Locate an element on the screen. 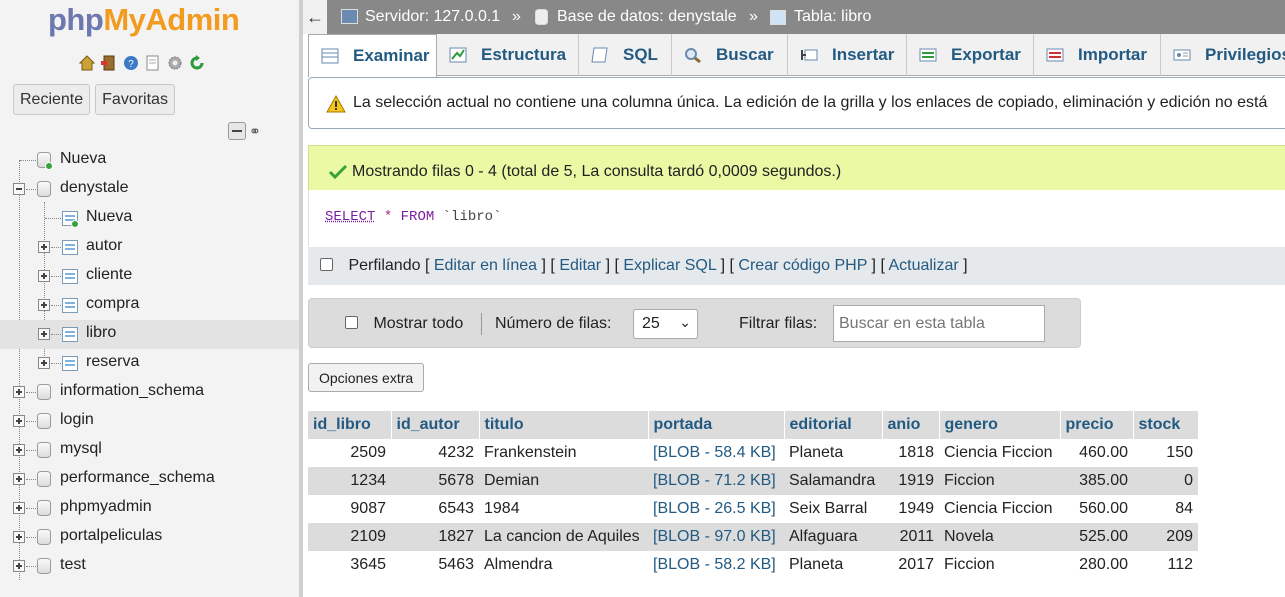 The width and height of the screenshot is (1285, 597). tree-item-table-libro: libro is located at coordinates (149, 334).